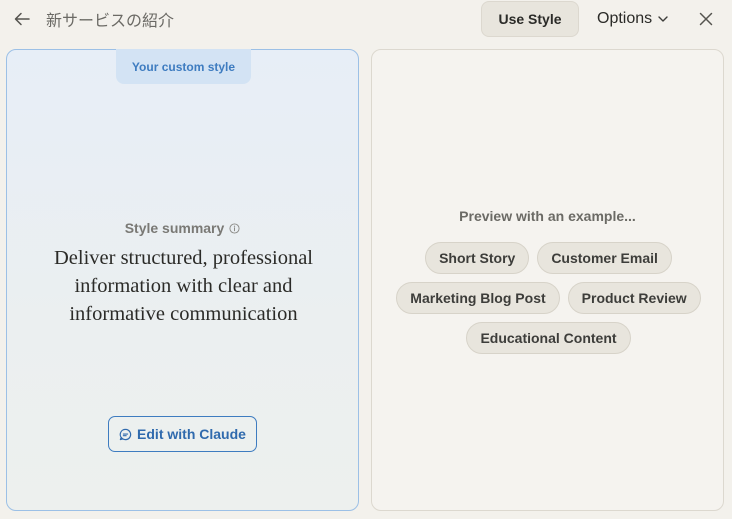 The image size is (732, 519). I want to click on page-title: 新サービスの紹介, so click(110, 20).